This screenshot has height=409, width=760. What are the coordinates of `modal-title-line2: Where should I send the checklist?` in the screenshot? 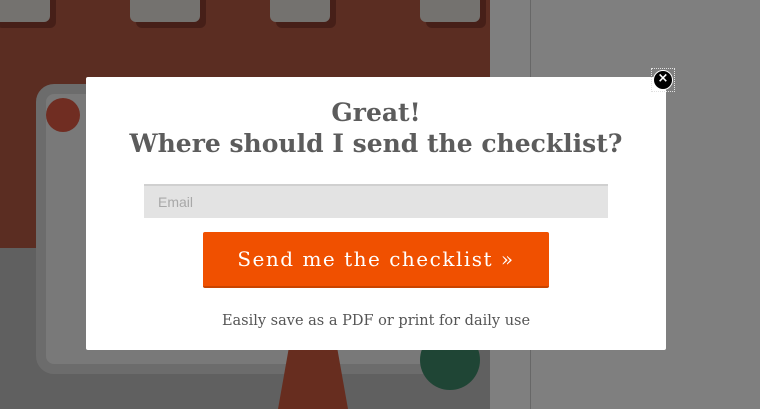 It's located at (376, 143).